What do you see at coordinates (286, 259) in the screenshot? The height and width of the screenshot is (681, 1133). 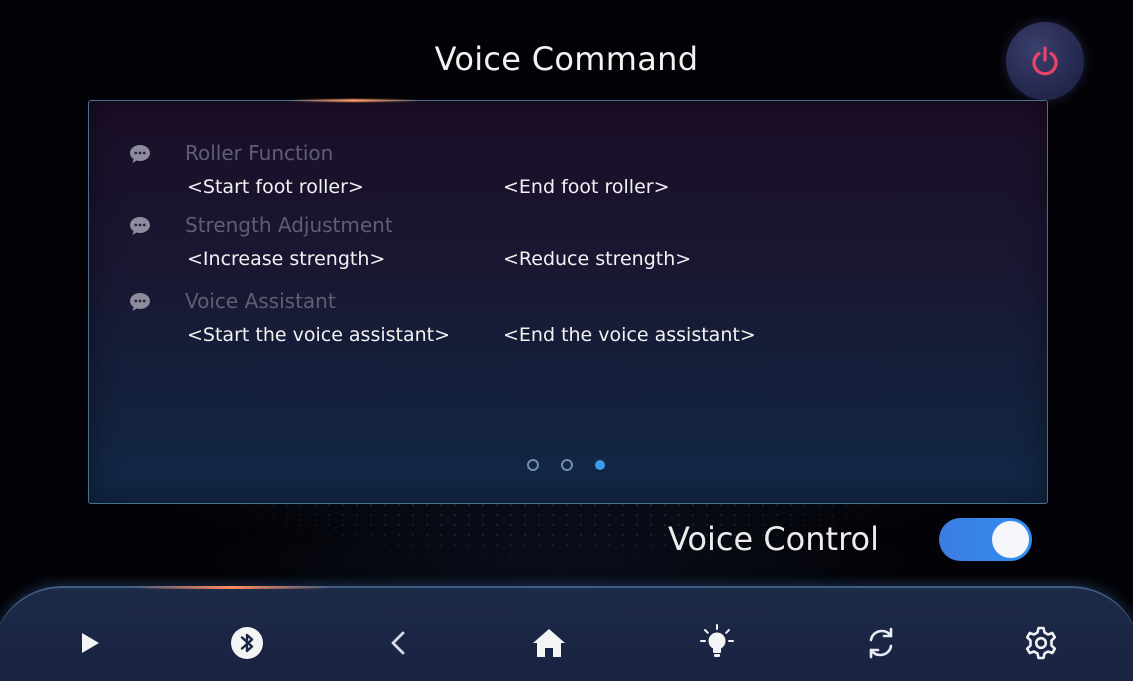 I see `voice-command-increase-strength: <Increase strength>` at bounding box center [286, 259].